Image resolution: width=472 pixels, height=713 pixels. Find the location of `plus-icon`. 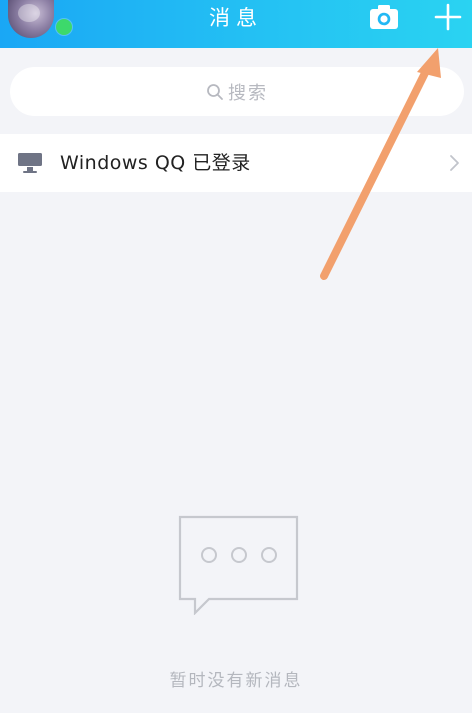

plus-icon is located at coordinates (448, 17).